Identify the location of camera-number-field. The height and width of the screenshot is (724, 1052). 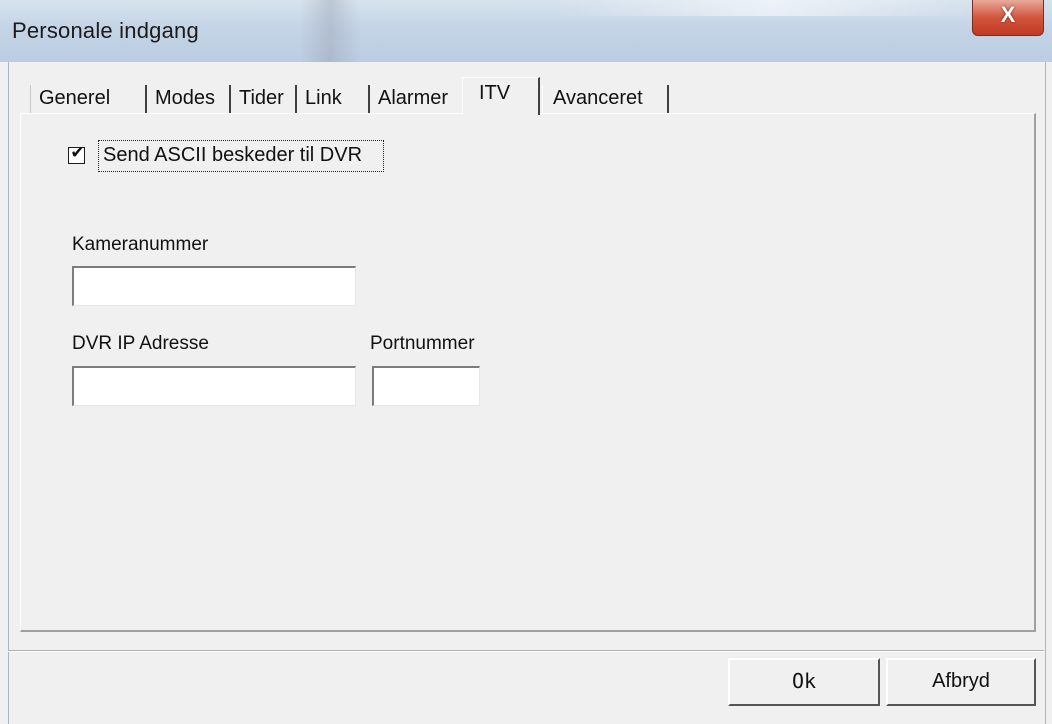
(214, 286).